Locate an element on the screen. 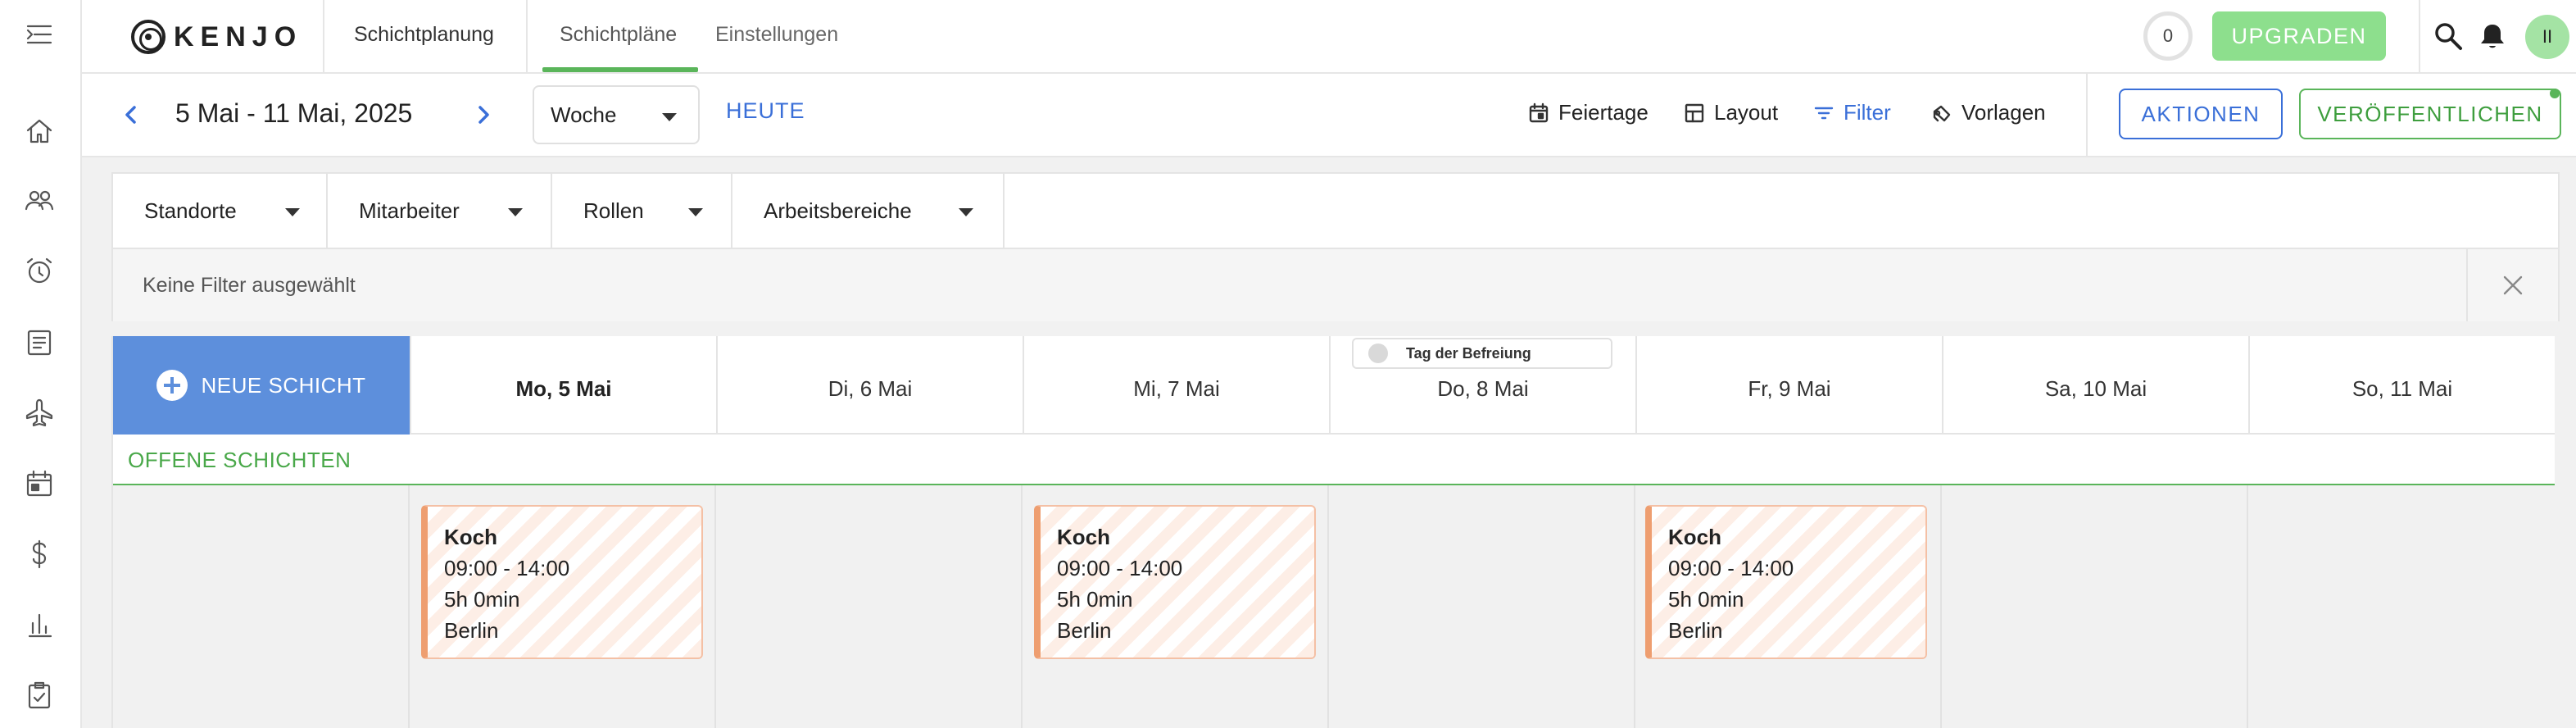 The height and width of the screenshot is (728, 2576). new-shift-button: NEUE SCHICHT is located at coordinates (261, 385).